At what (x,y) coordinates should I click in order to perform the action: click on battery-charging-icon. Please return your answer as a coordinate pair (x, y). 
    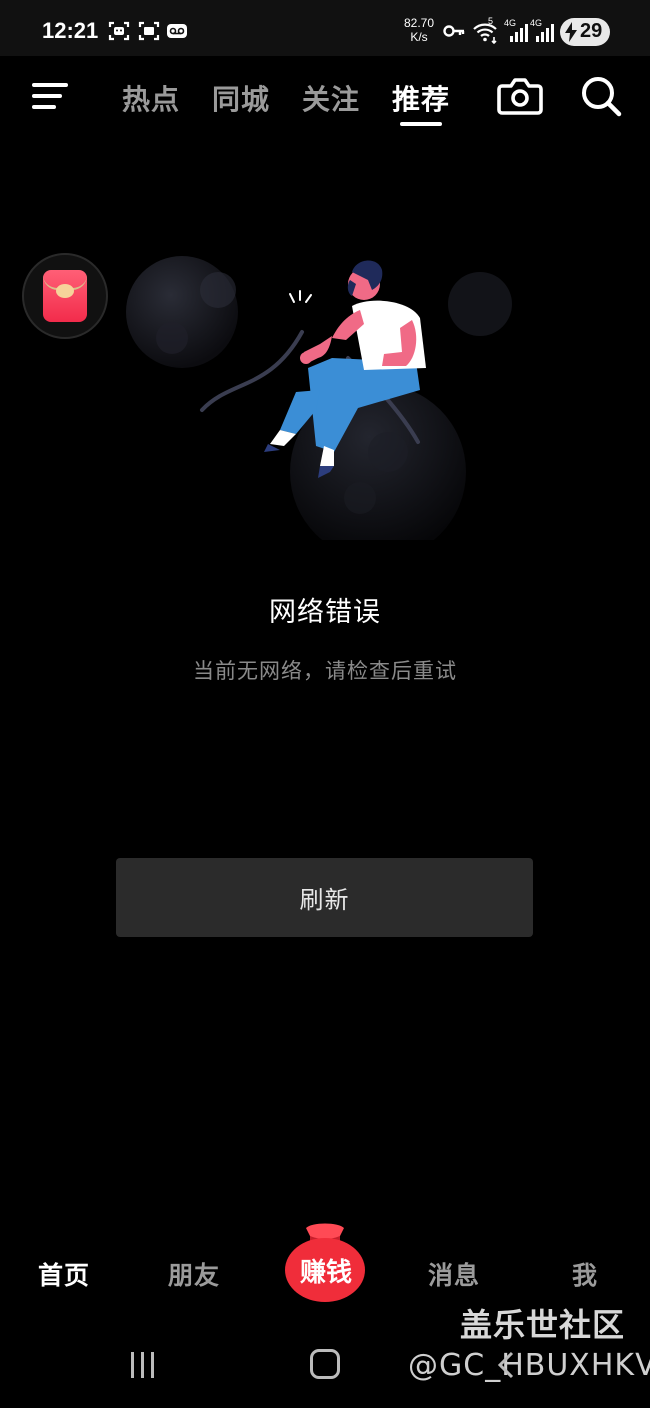
    Looking at the image, I should click on (571, 32).